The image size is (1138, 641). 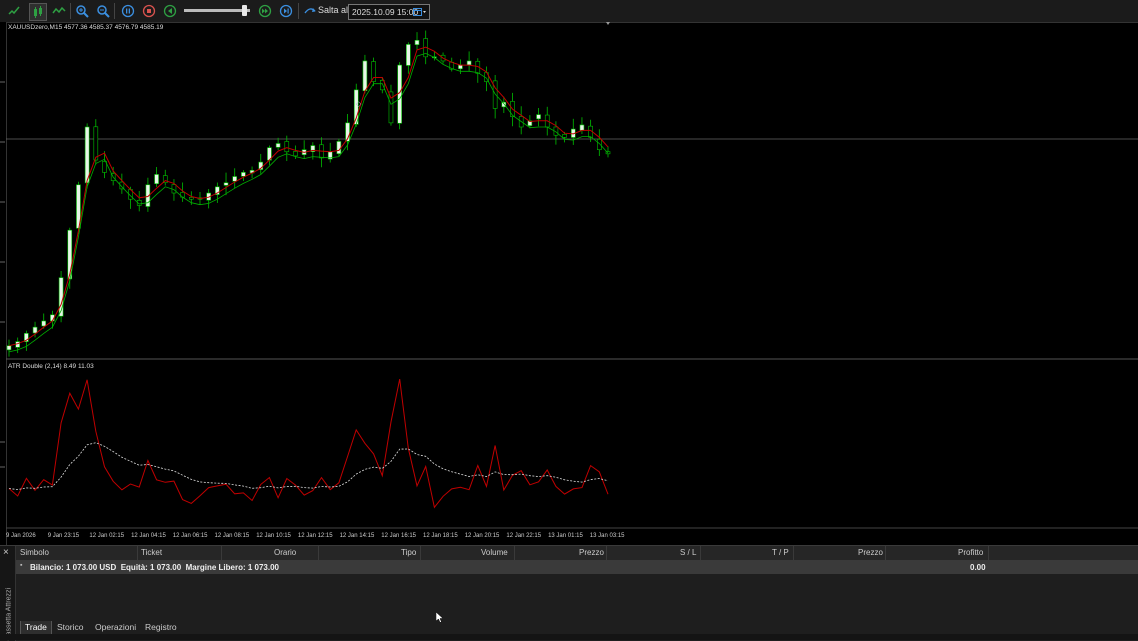 What do you see at coordinates (408, 552) in the screenshot?
I see `col-type: Tipo` at bounding box center [408, 552].